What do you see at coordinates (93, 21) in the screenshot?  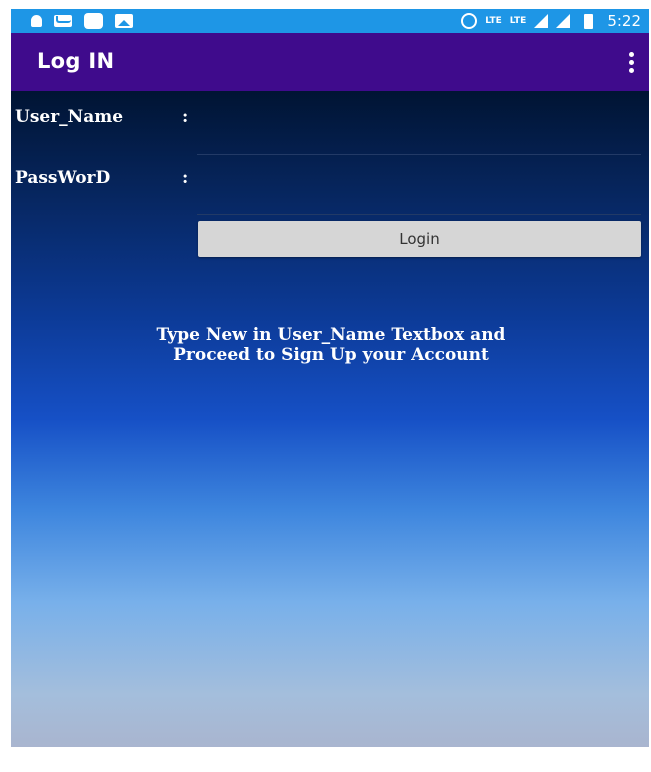 I see `chat-icon` at bounding box center [93, 21].